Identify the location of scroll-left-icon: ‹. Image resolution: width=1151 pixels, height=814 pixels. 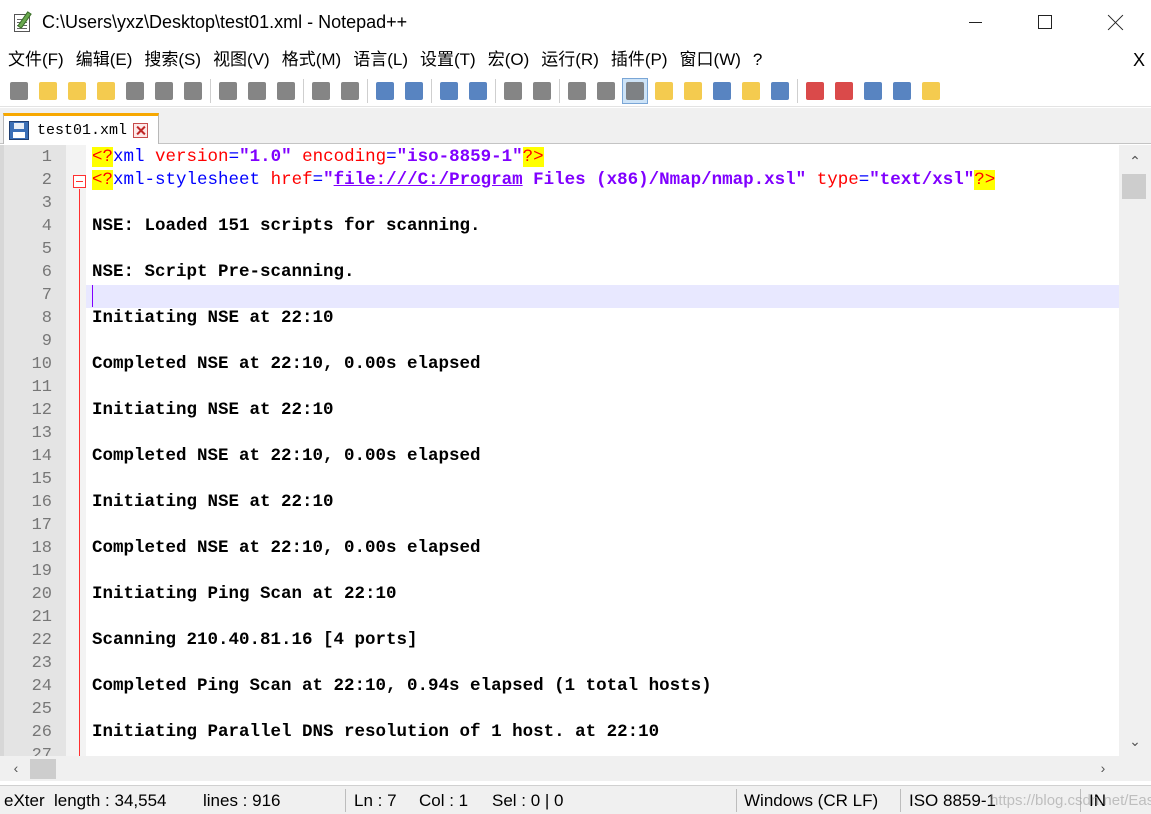
(16, 768).